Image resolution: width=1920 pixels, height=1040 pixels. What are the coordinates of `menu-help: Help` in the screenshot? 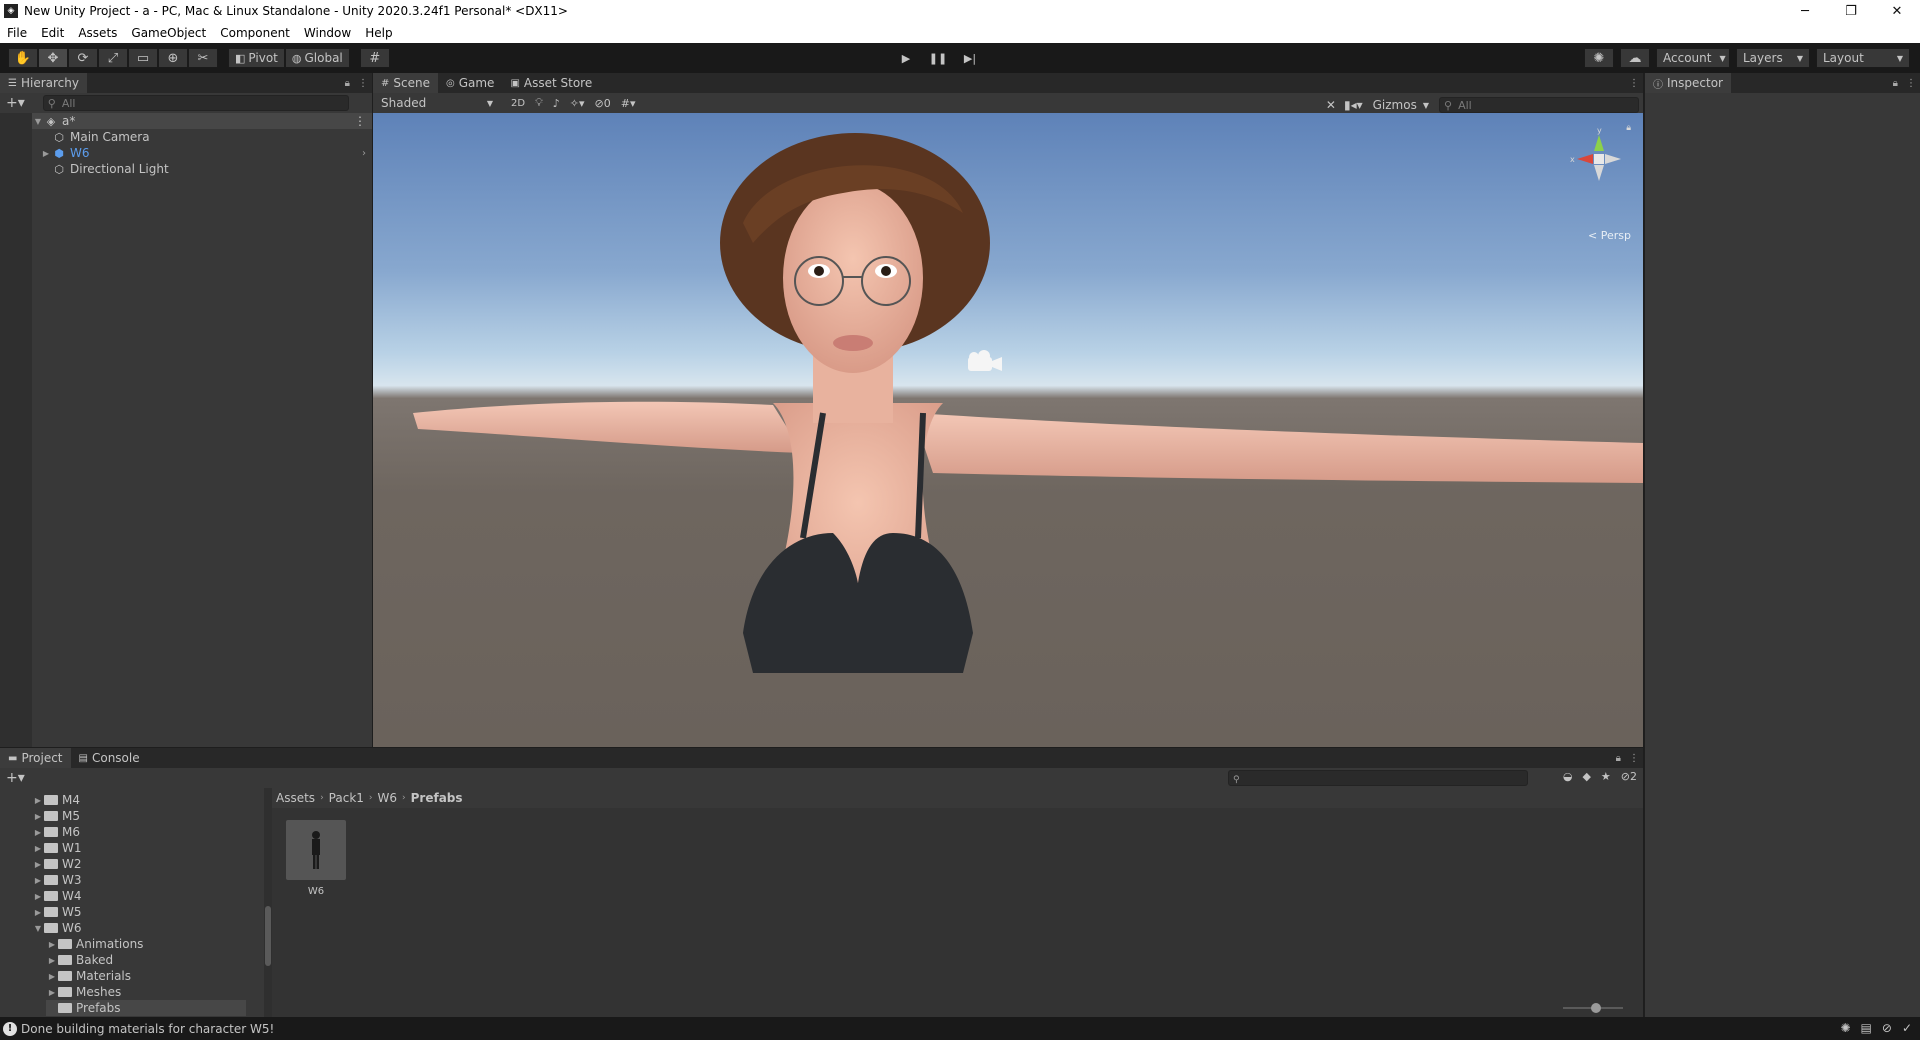 It's located at (378, 33).